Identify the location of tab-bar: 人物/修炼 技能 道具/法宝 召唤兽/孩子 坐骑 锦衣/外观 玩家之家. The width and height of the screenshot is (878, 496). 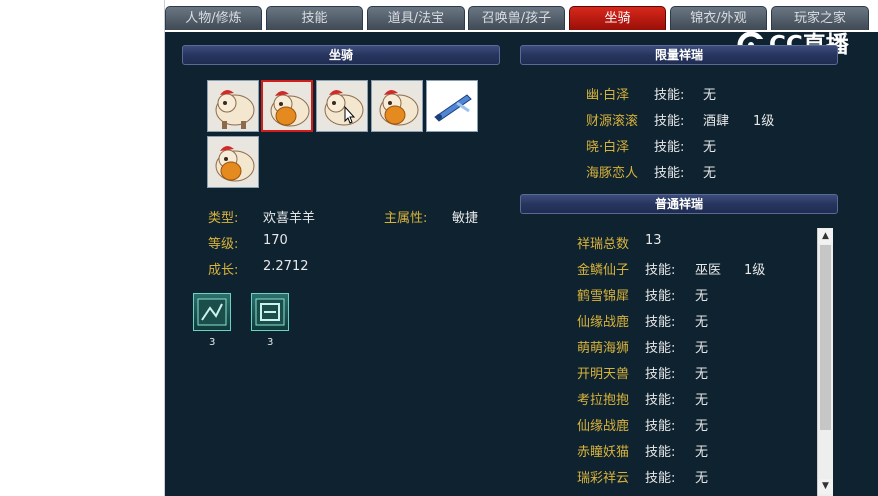
(521, 16).